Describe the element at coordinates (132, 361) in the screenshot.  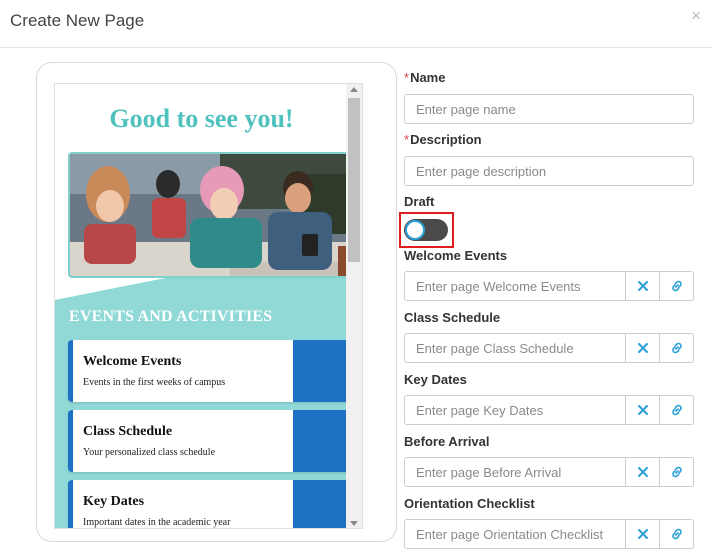
I see `card-title: Welcome Events` at that location.